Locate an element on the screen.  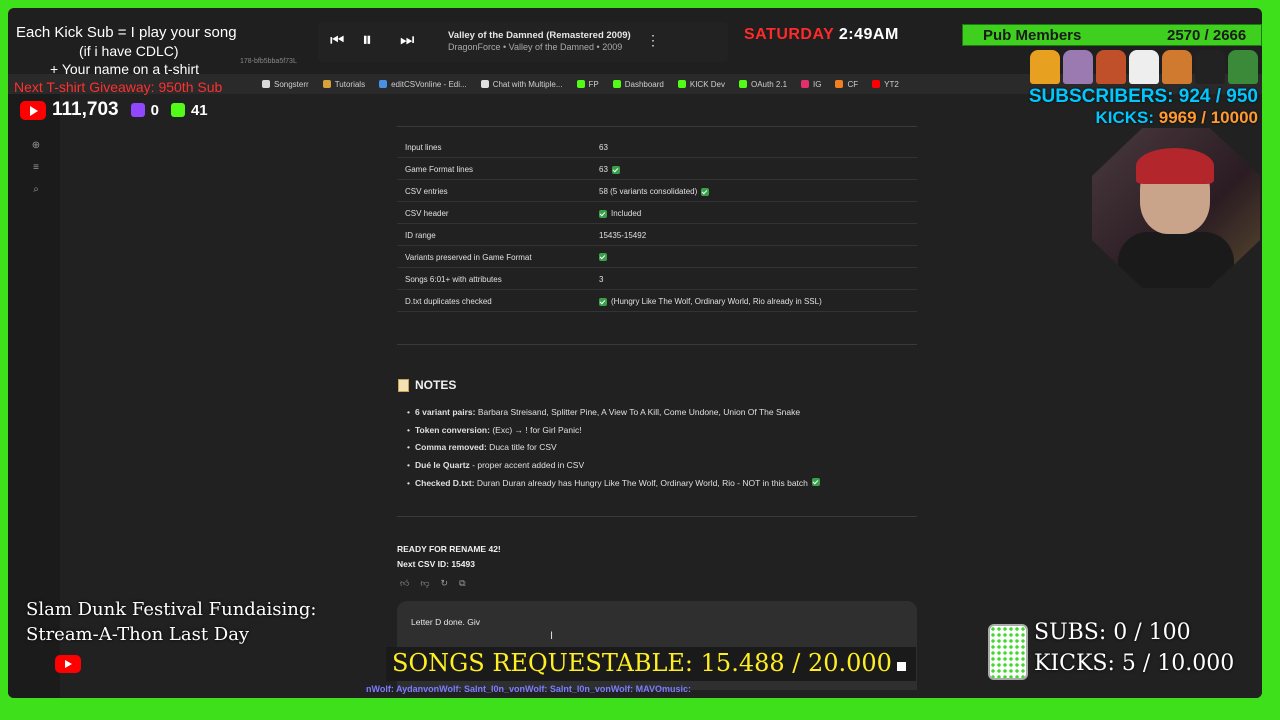
table-cell-value: 3 is located at coordinates (601, 279).